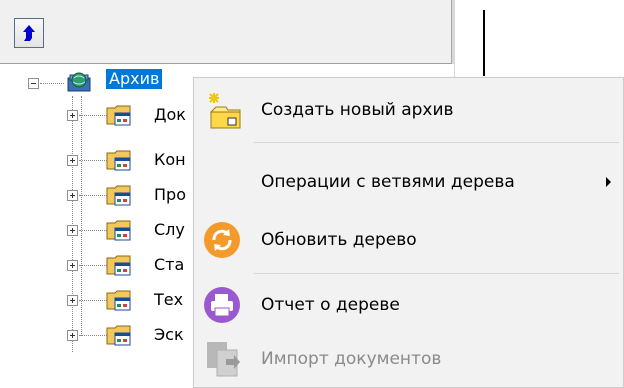 Image resolution: width=624 pixels, height=388 pixels. What do you see at coordinates (222, 305) in the screenshot?
I see `printer-purple-icon` at bounding box center [222, 305].